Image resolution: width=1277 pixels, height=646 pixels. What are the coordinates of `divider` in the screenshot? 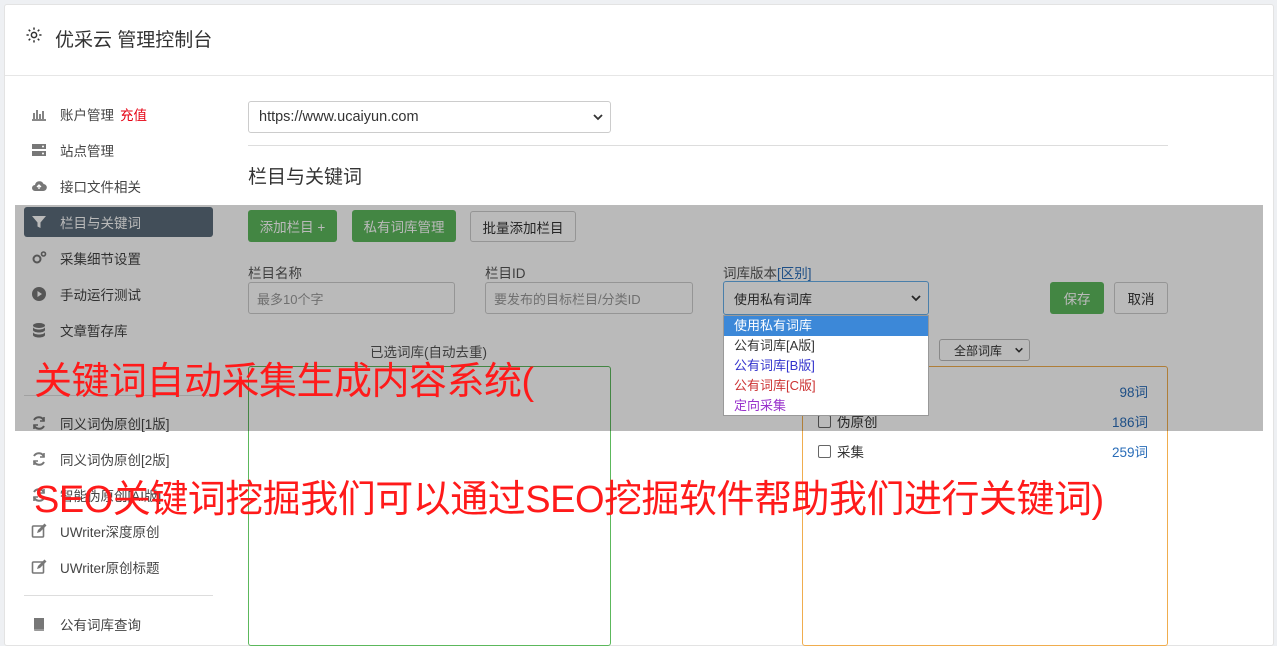 It's located at (708, 145).